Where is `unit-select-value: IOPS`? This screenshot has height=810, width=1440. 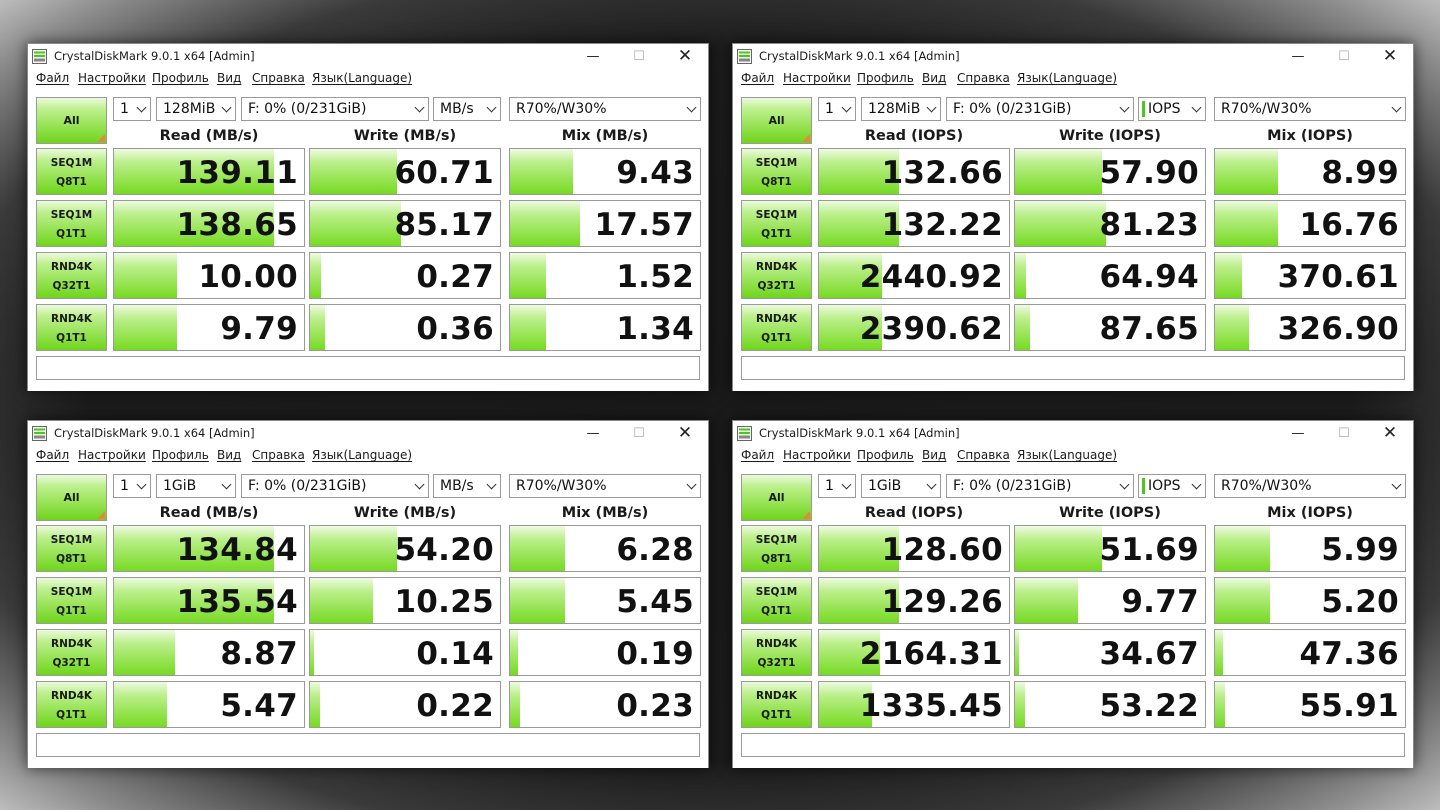
unit-select-value: IOPS is located at coordinates (1164, 486).